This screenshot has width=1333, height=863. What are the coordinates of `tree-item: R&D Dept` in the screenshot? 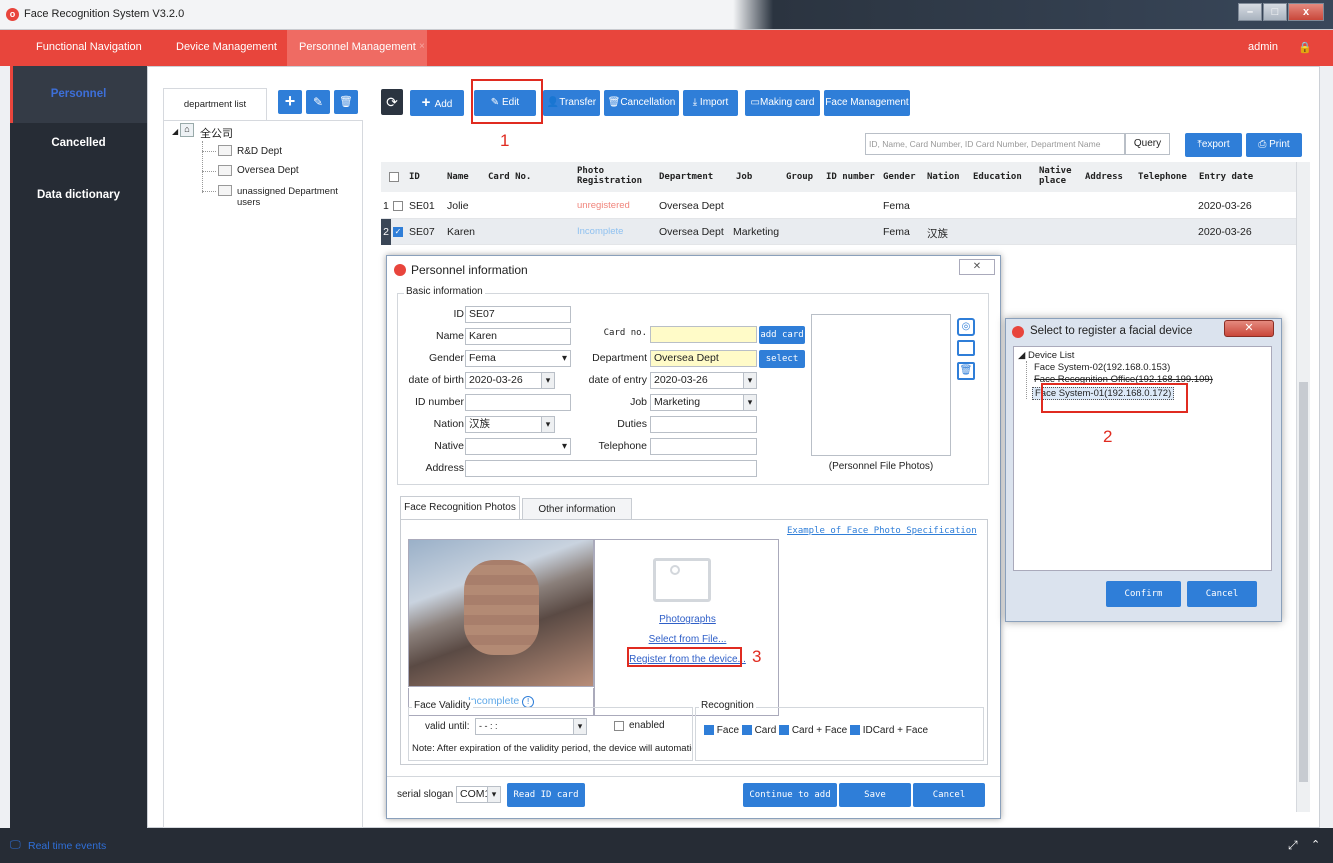 It's located at (259, 151).